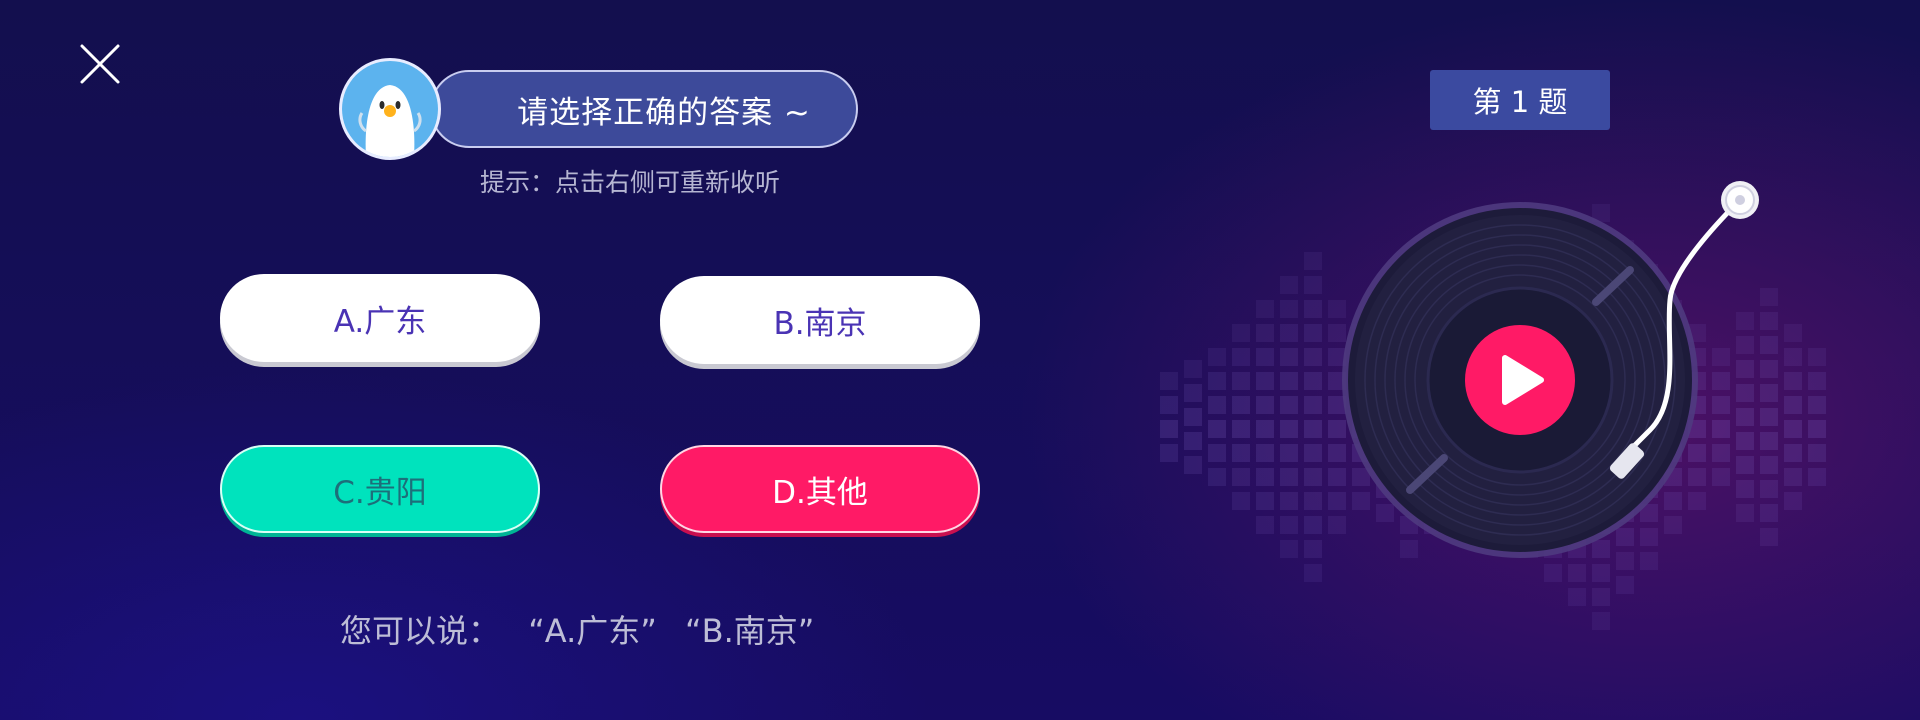  Describe the element at coordinates (820, 489) in the screenshot. I see `option-d-button: D.其他` at that location.